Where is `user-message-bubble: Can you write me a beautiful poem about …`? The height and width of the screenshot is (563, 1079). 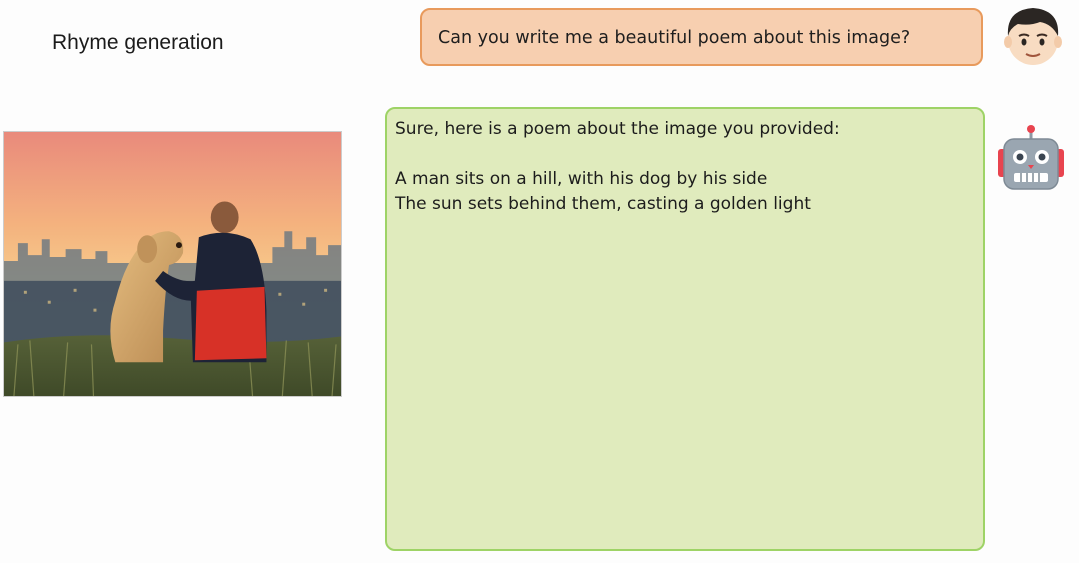
user-message-bubble: Can you write me a beautiful poem about … is located at coordinates (701, 37).